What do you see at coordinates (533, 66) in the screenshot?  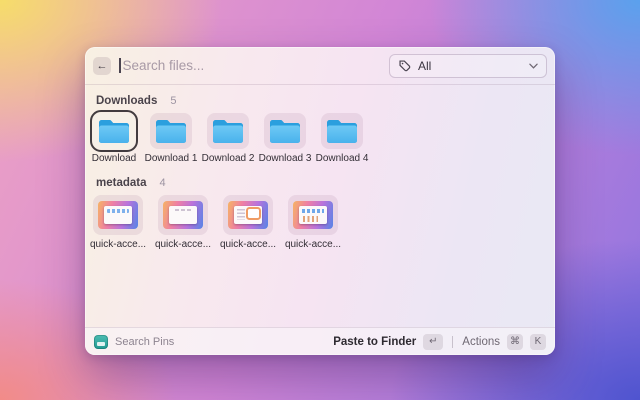 I see `chevron-down-icon` at bounding box center [533, 66].